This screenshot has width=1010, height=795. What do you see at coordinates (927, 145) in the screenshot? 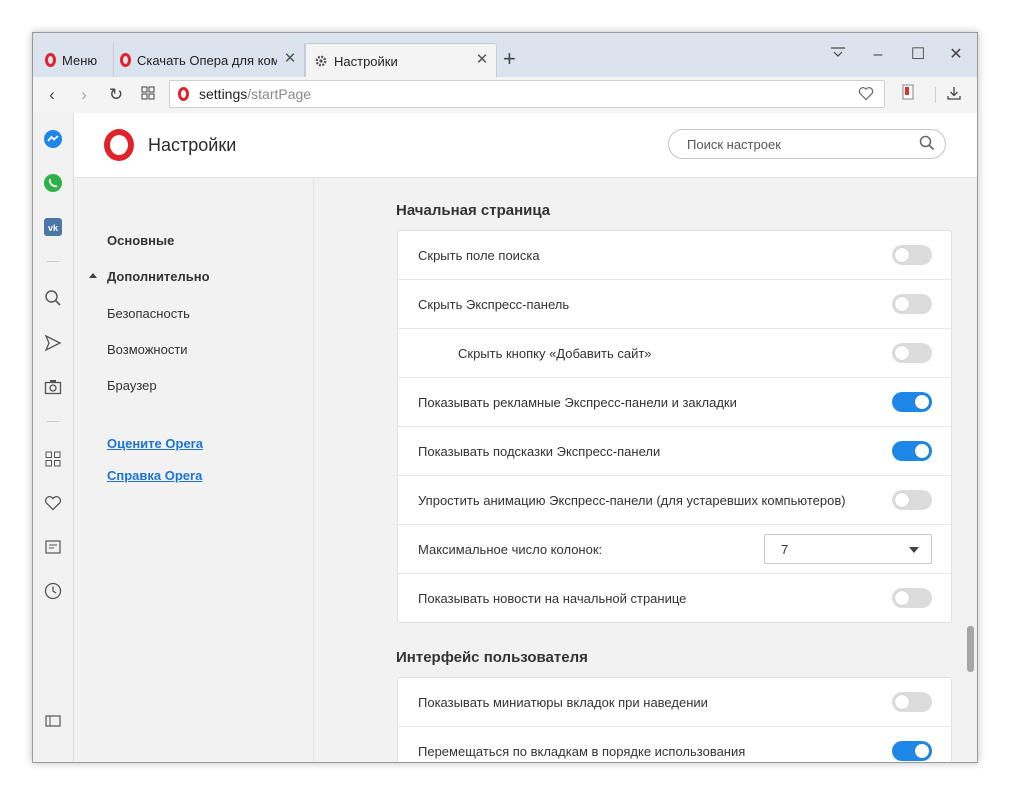
I see `search-icon` at bounding box center [927, 145].